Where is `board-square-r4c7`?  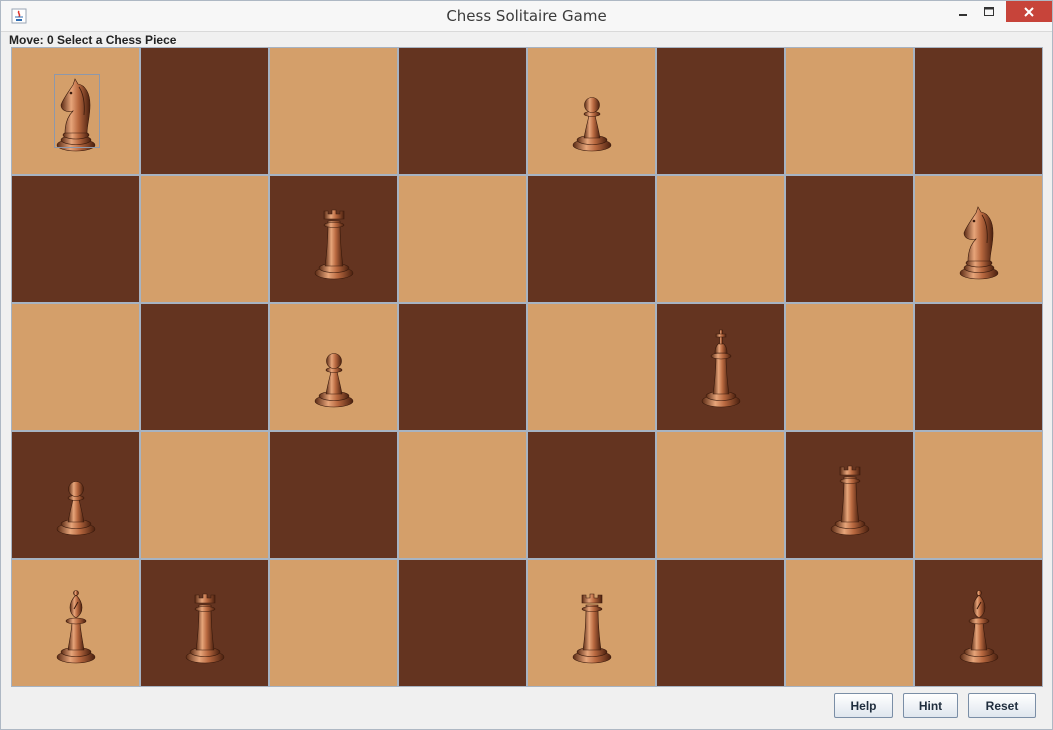 board-square-r4c7 is located at coordinates (978, 623).